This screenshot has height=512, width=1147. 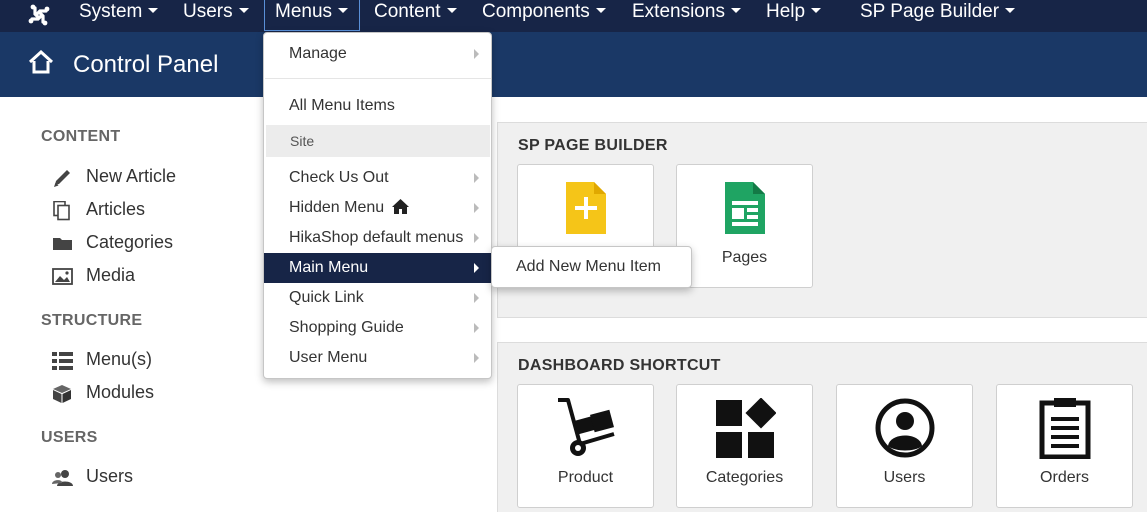 I want to click on nav-extensions-label: Extensions, so click(x=678, y=11).